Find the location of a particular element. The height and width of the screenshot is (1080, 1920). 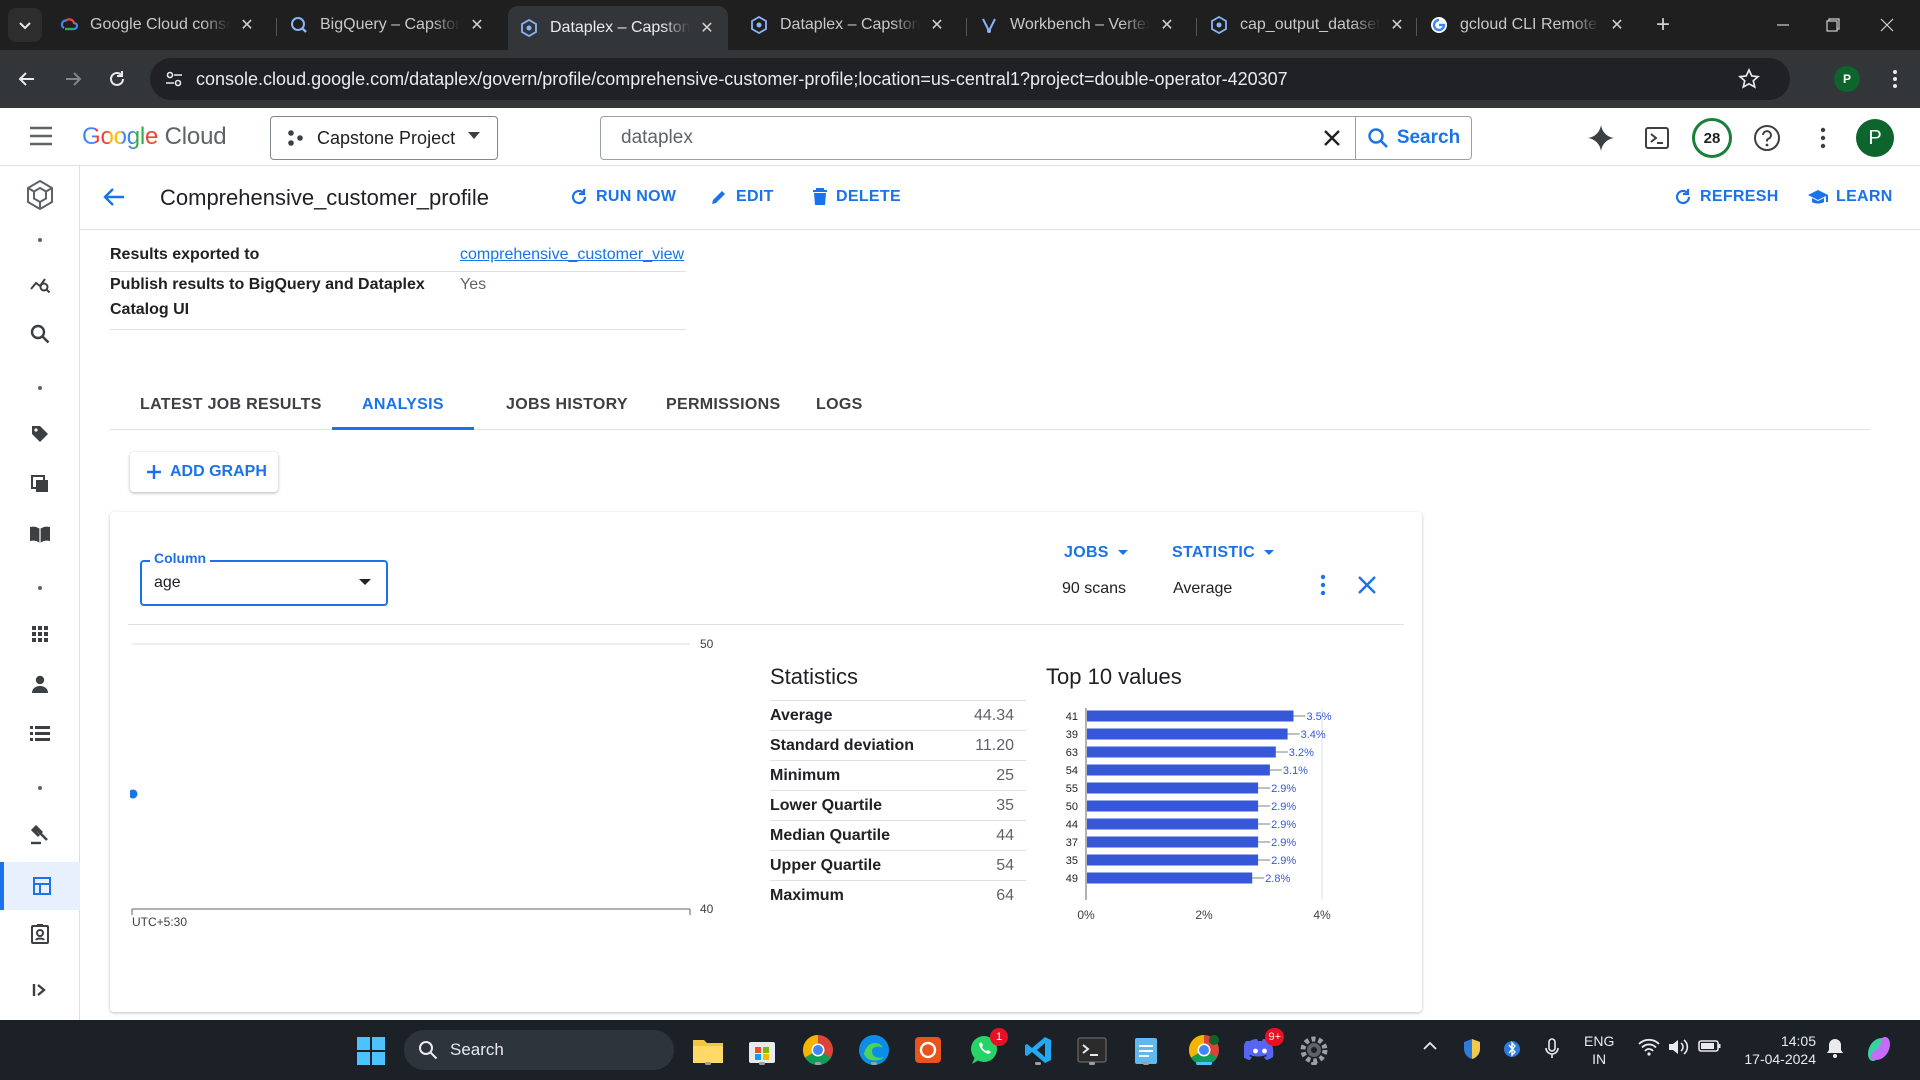

defender-shield-icon is located at coordinates (1472, 1049).